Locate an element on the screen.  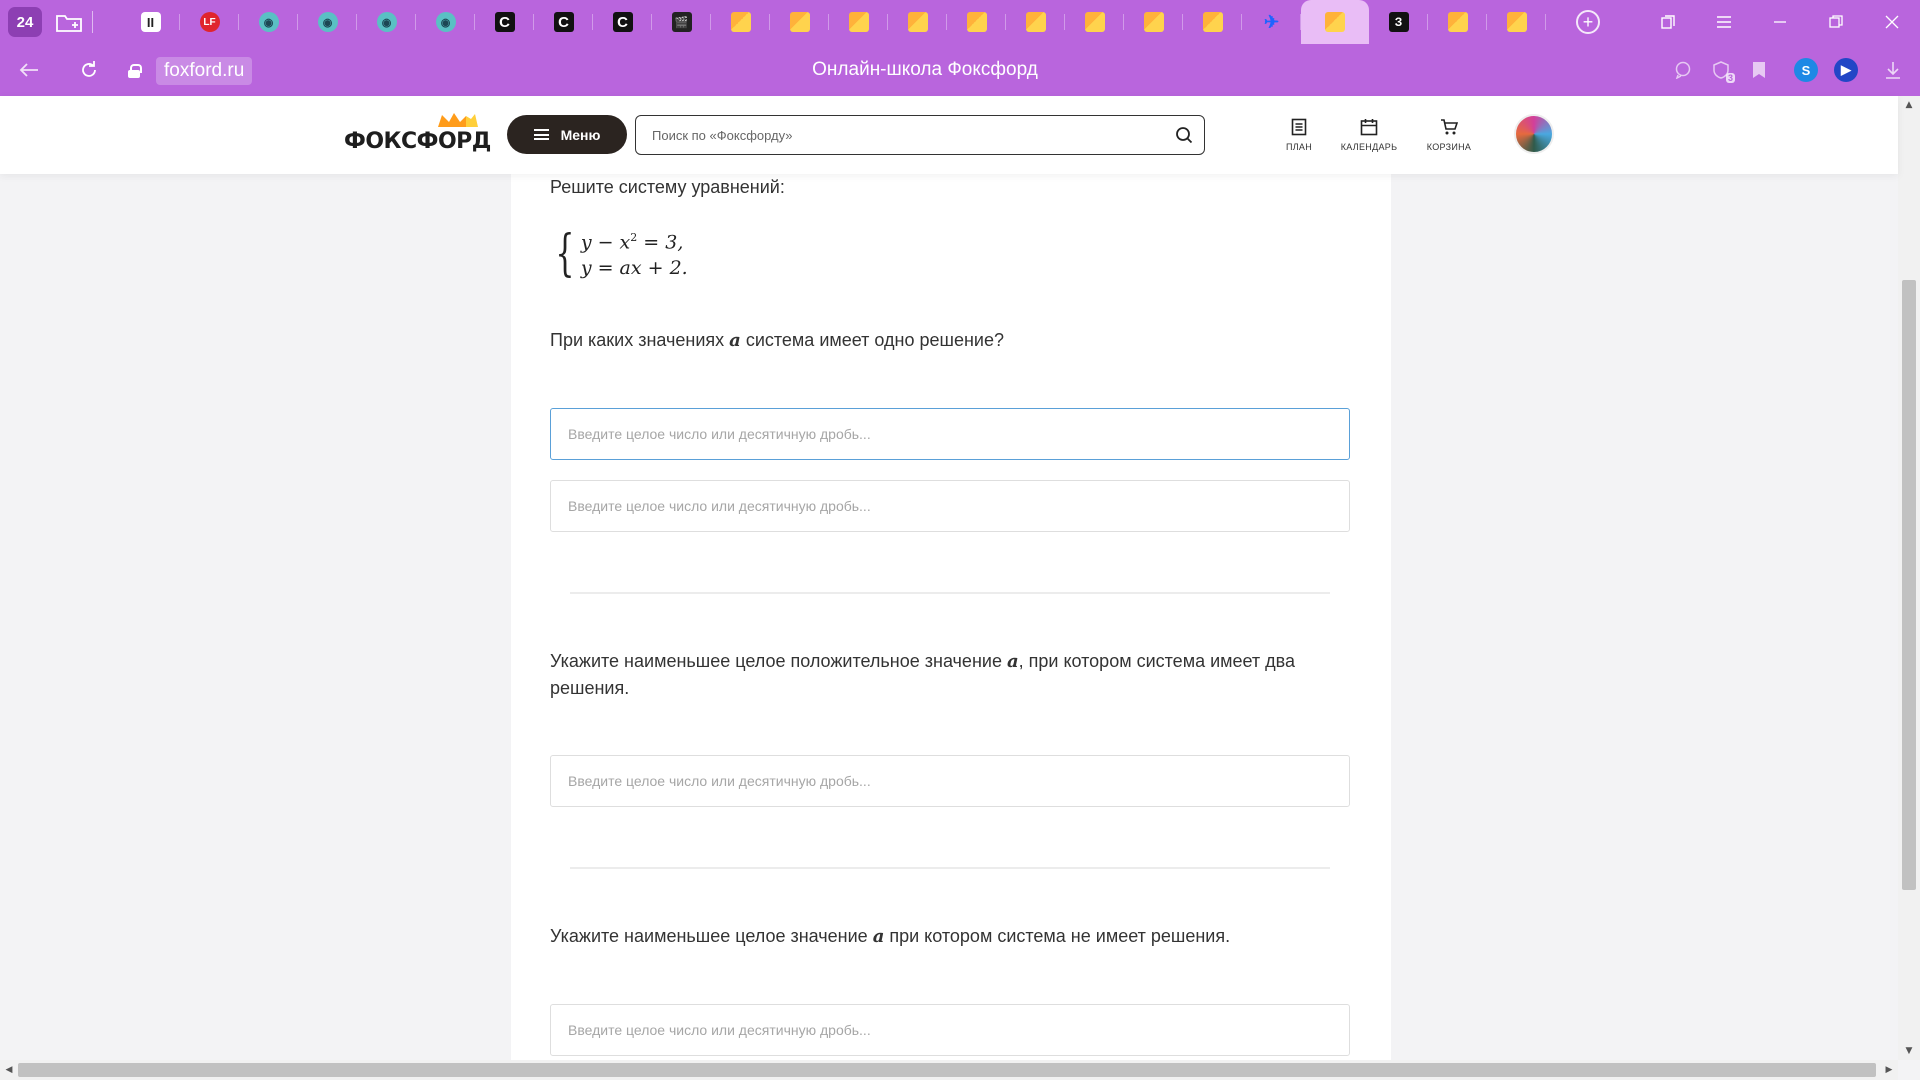
tabs-overview-icon is located at coordinates (1668, 22).